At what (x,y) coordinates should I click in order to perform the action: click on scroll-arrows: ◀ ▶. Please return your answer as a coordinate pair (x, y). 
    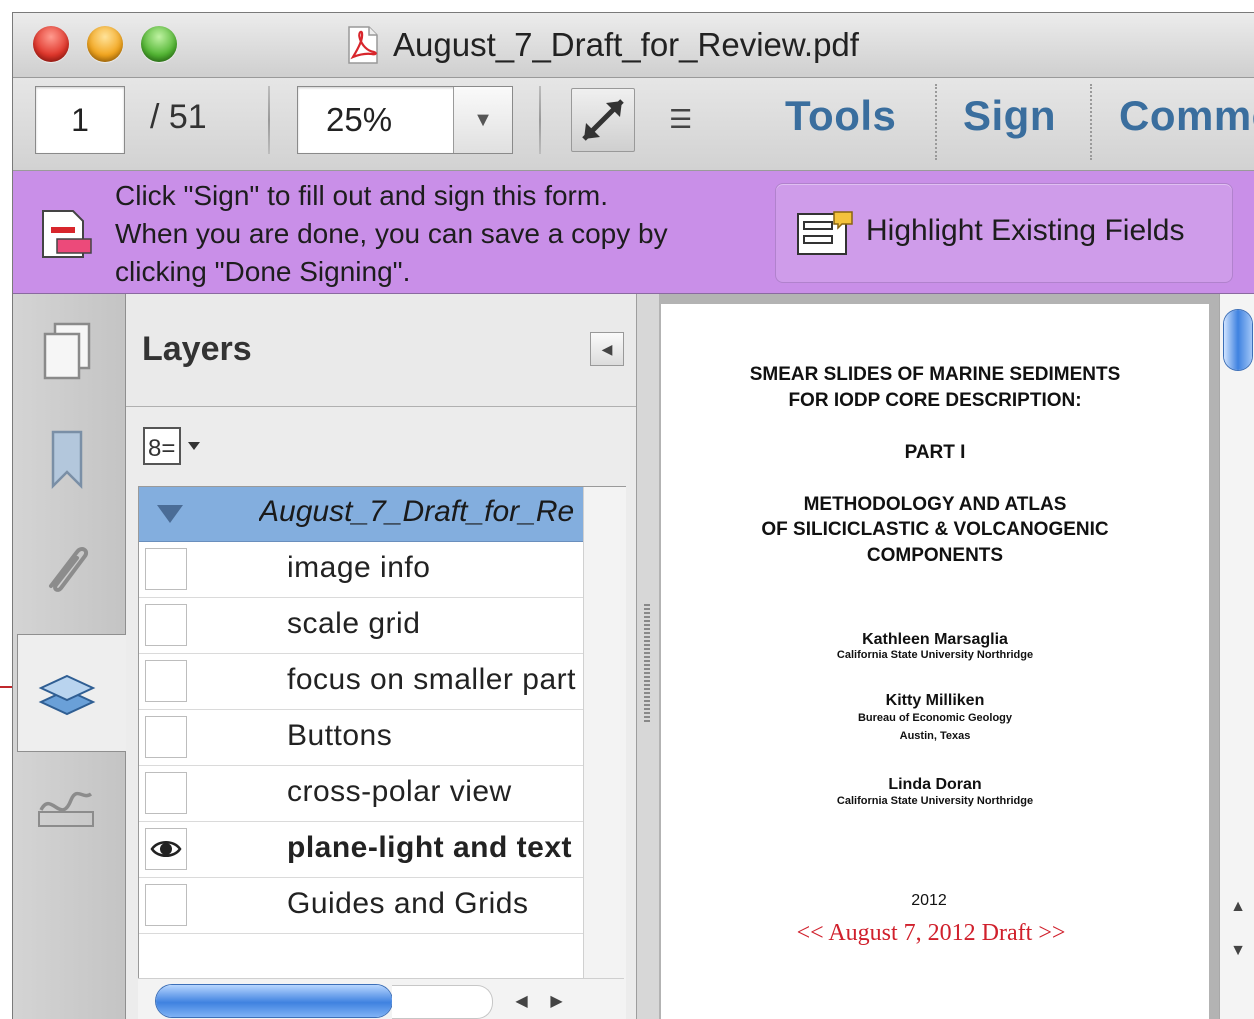
    Looking at the image, I should click on (539, 1001).